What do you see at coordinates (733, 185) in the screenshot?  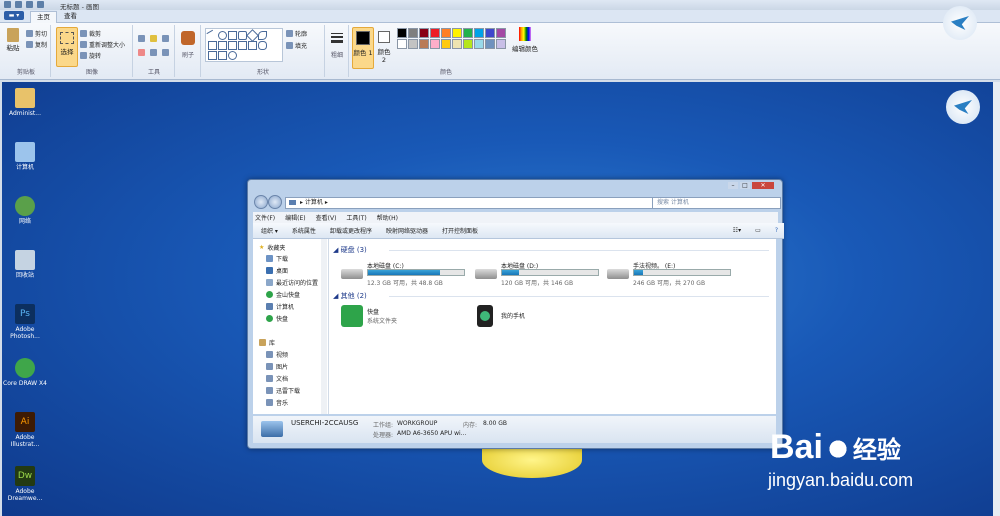 I see `minimize-button: –` at bounding box center [733, 185].